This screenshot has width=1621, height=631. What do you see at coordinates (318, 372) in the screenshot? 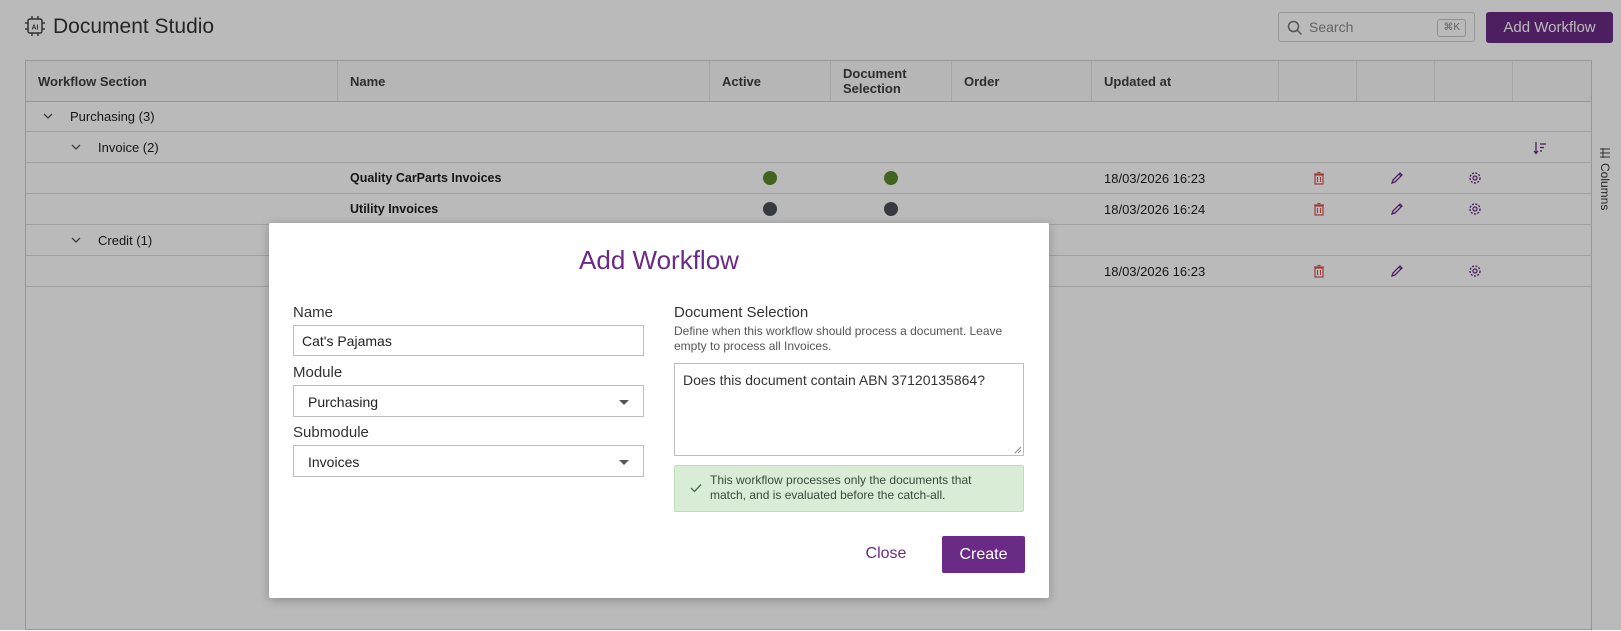
I see `module-label: Module` at bounding box center [318, 372].